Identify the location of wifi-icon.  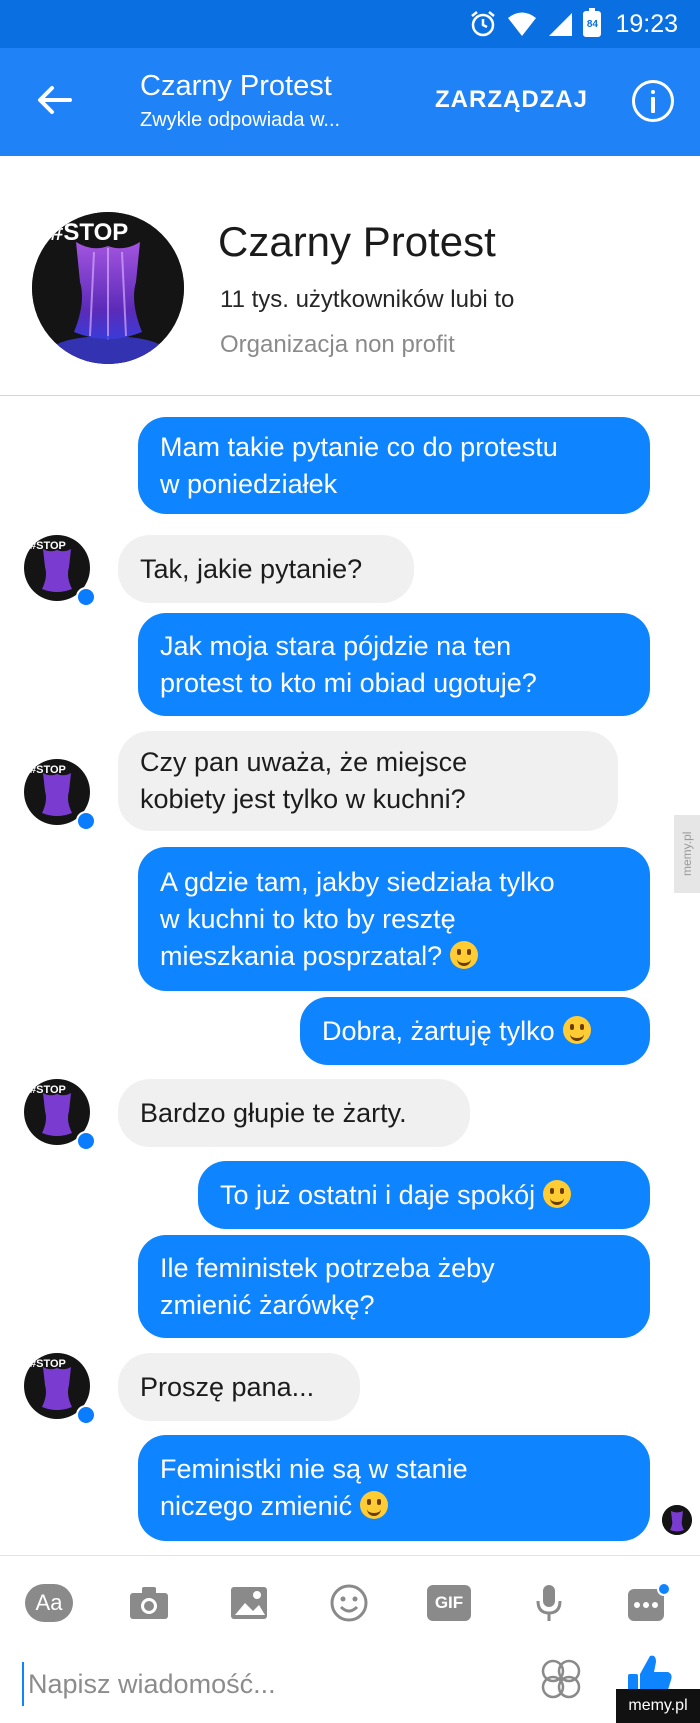
(522, 24).